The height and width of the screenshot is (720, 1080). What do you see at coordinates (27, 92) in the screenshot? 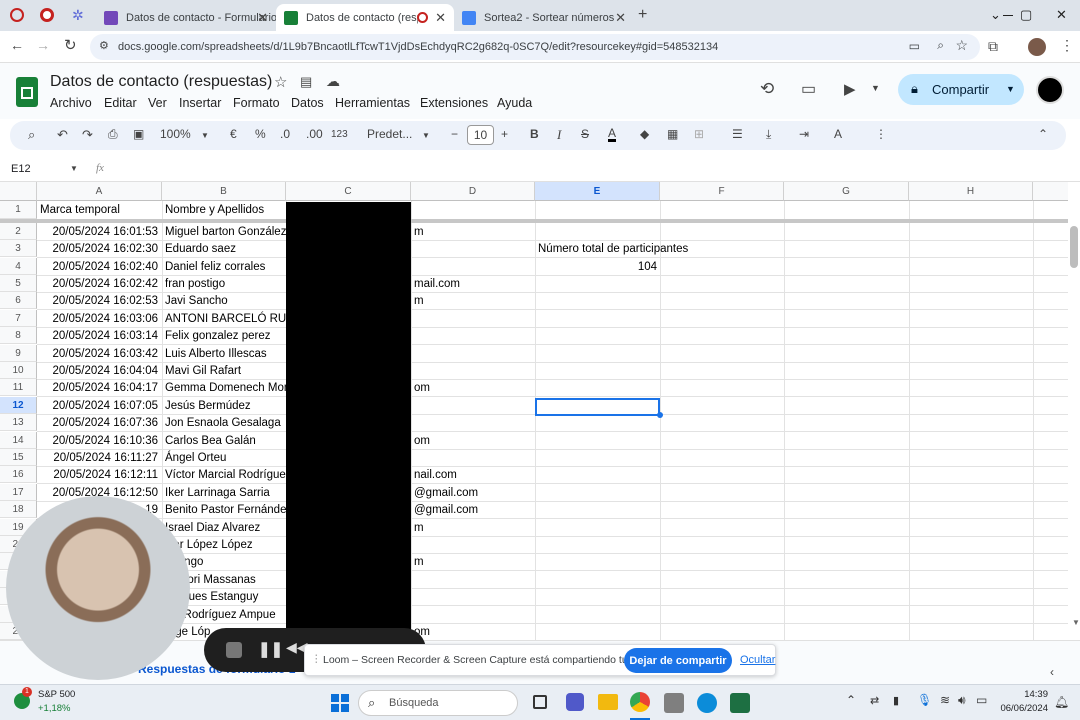
I see `sheets-logo` at bounding box center [27, 92].